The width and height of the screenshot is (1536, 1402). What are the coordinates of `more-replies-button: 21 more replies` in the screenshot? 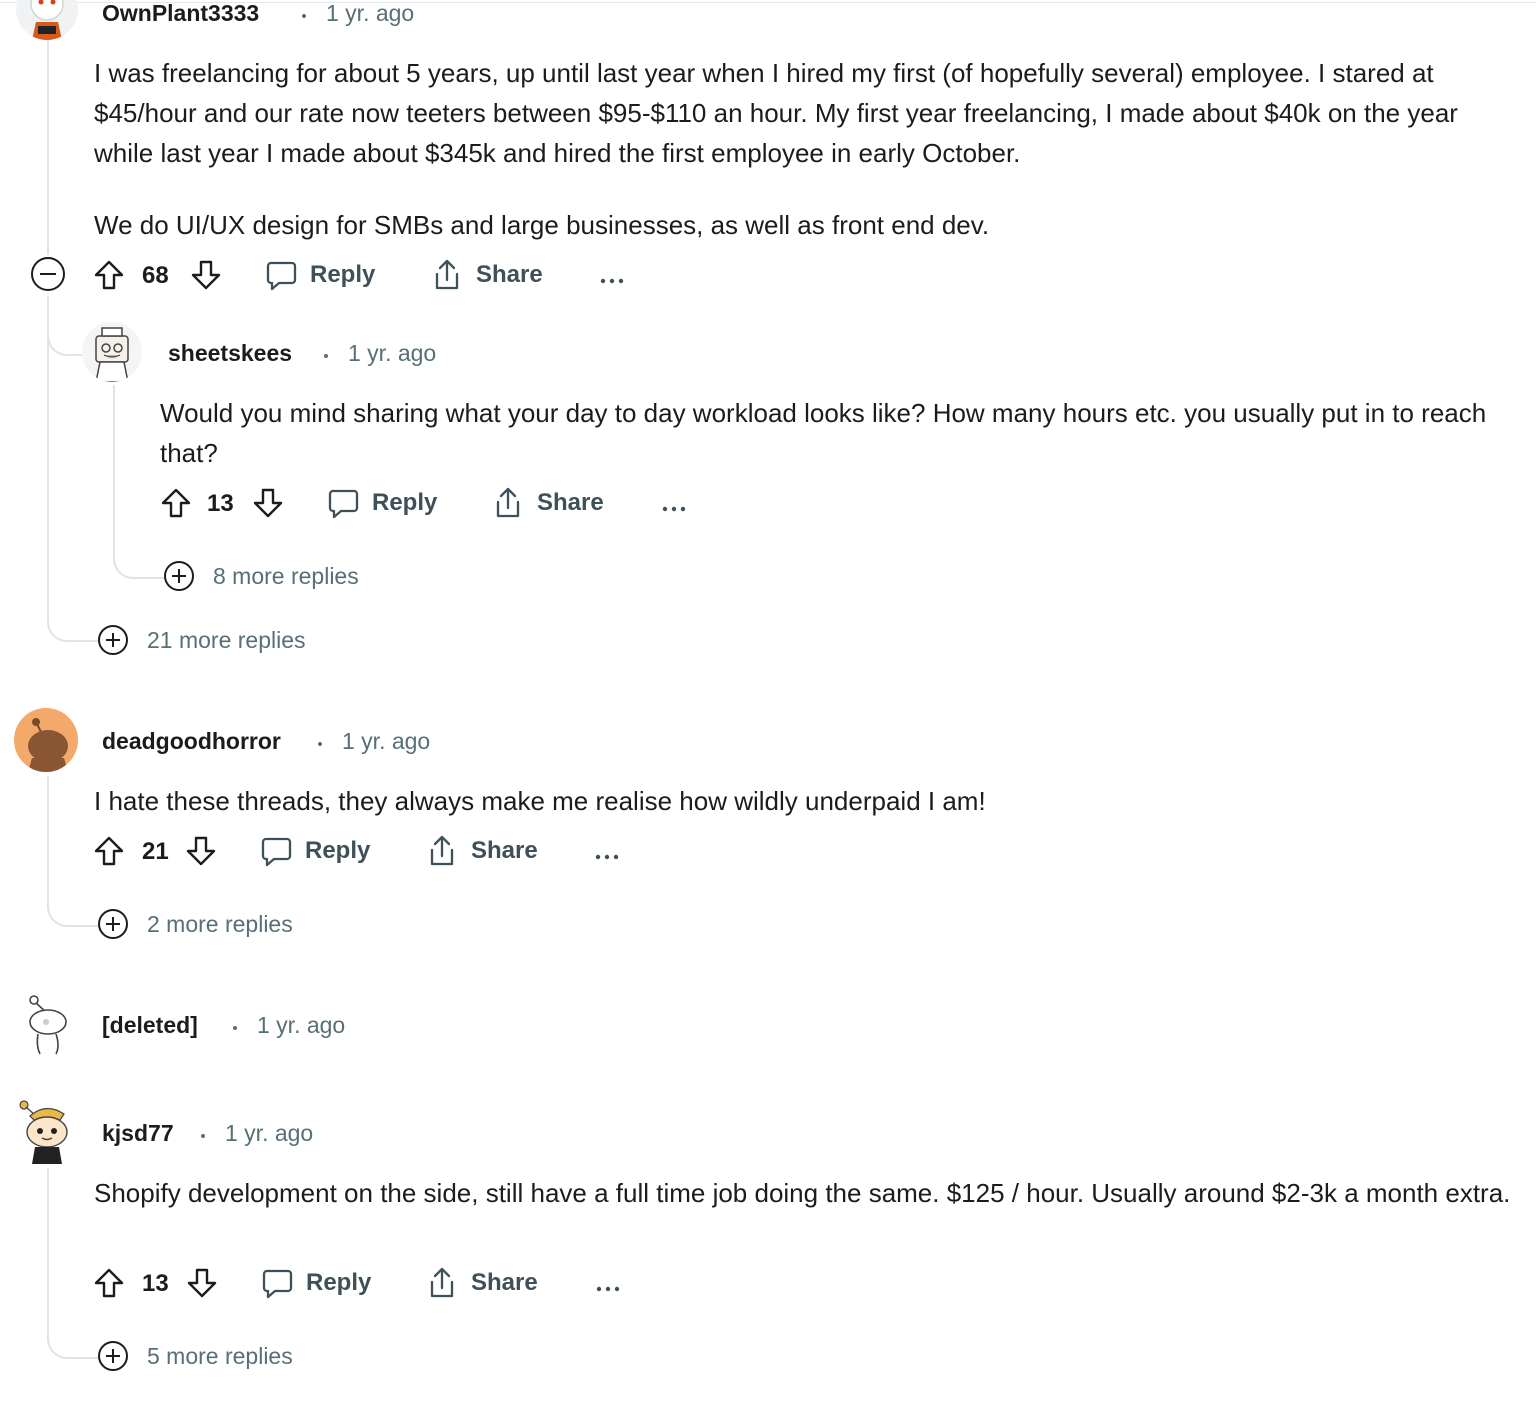 It's located at (202, 640).